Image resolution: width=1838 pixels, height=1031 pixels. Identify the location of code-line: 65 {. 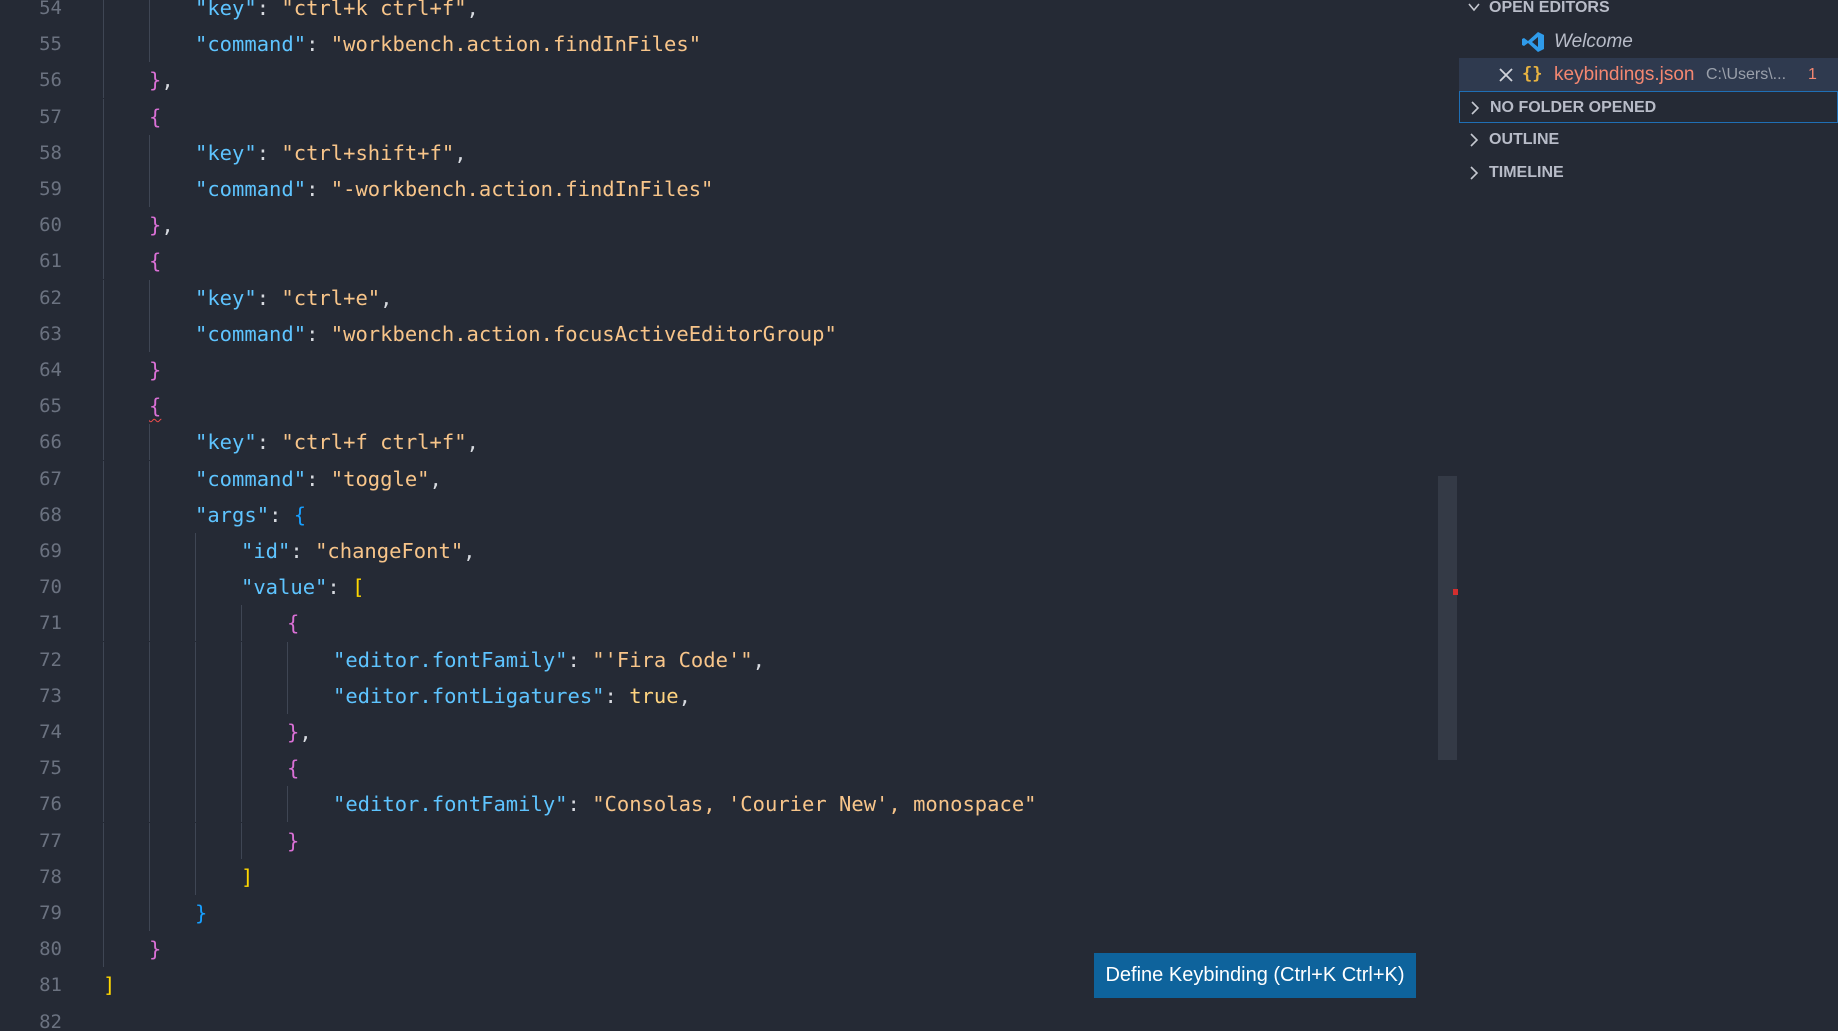
(720, 406).